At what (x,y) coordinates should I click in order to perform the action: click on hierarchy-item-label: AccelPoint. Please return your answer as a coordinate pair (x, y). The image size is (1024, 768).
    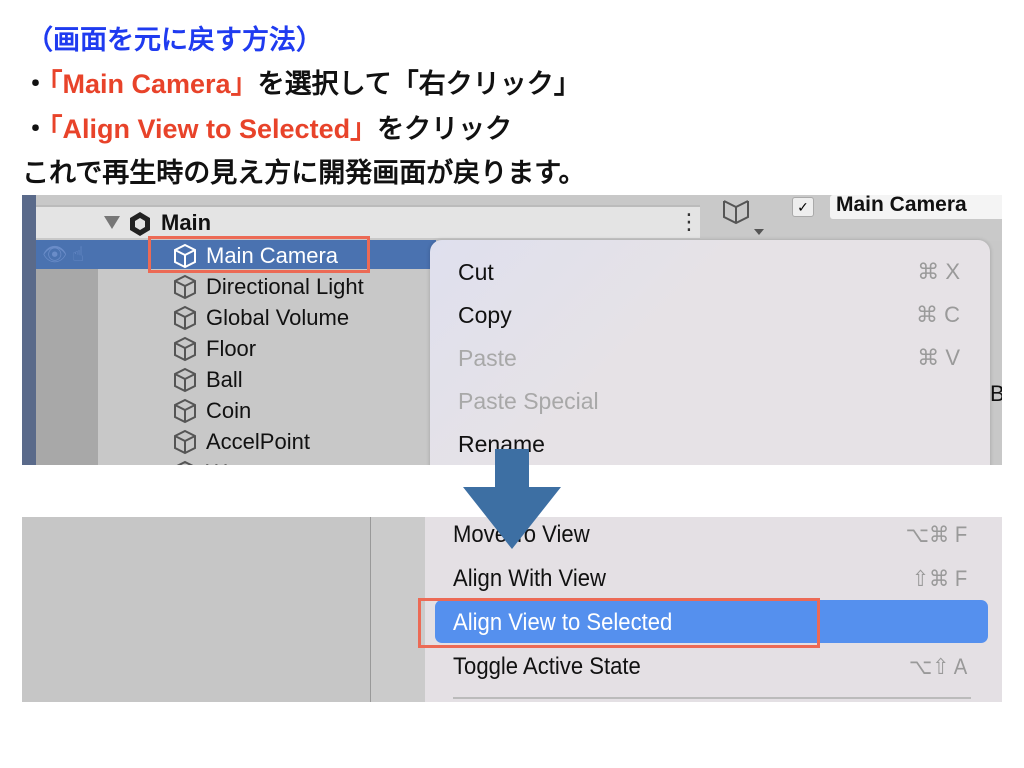
    Looking at the image, I should click on (258, 441).